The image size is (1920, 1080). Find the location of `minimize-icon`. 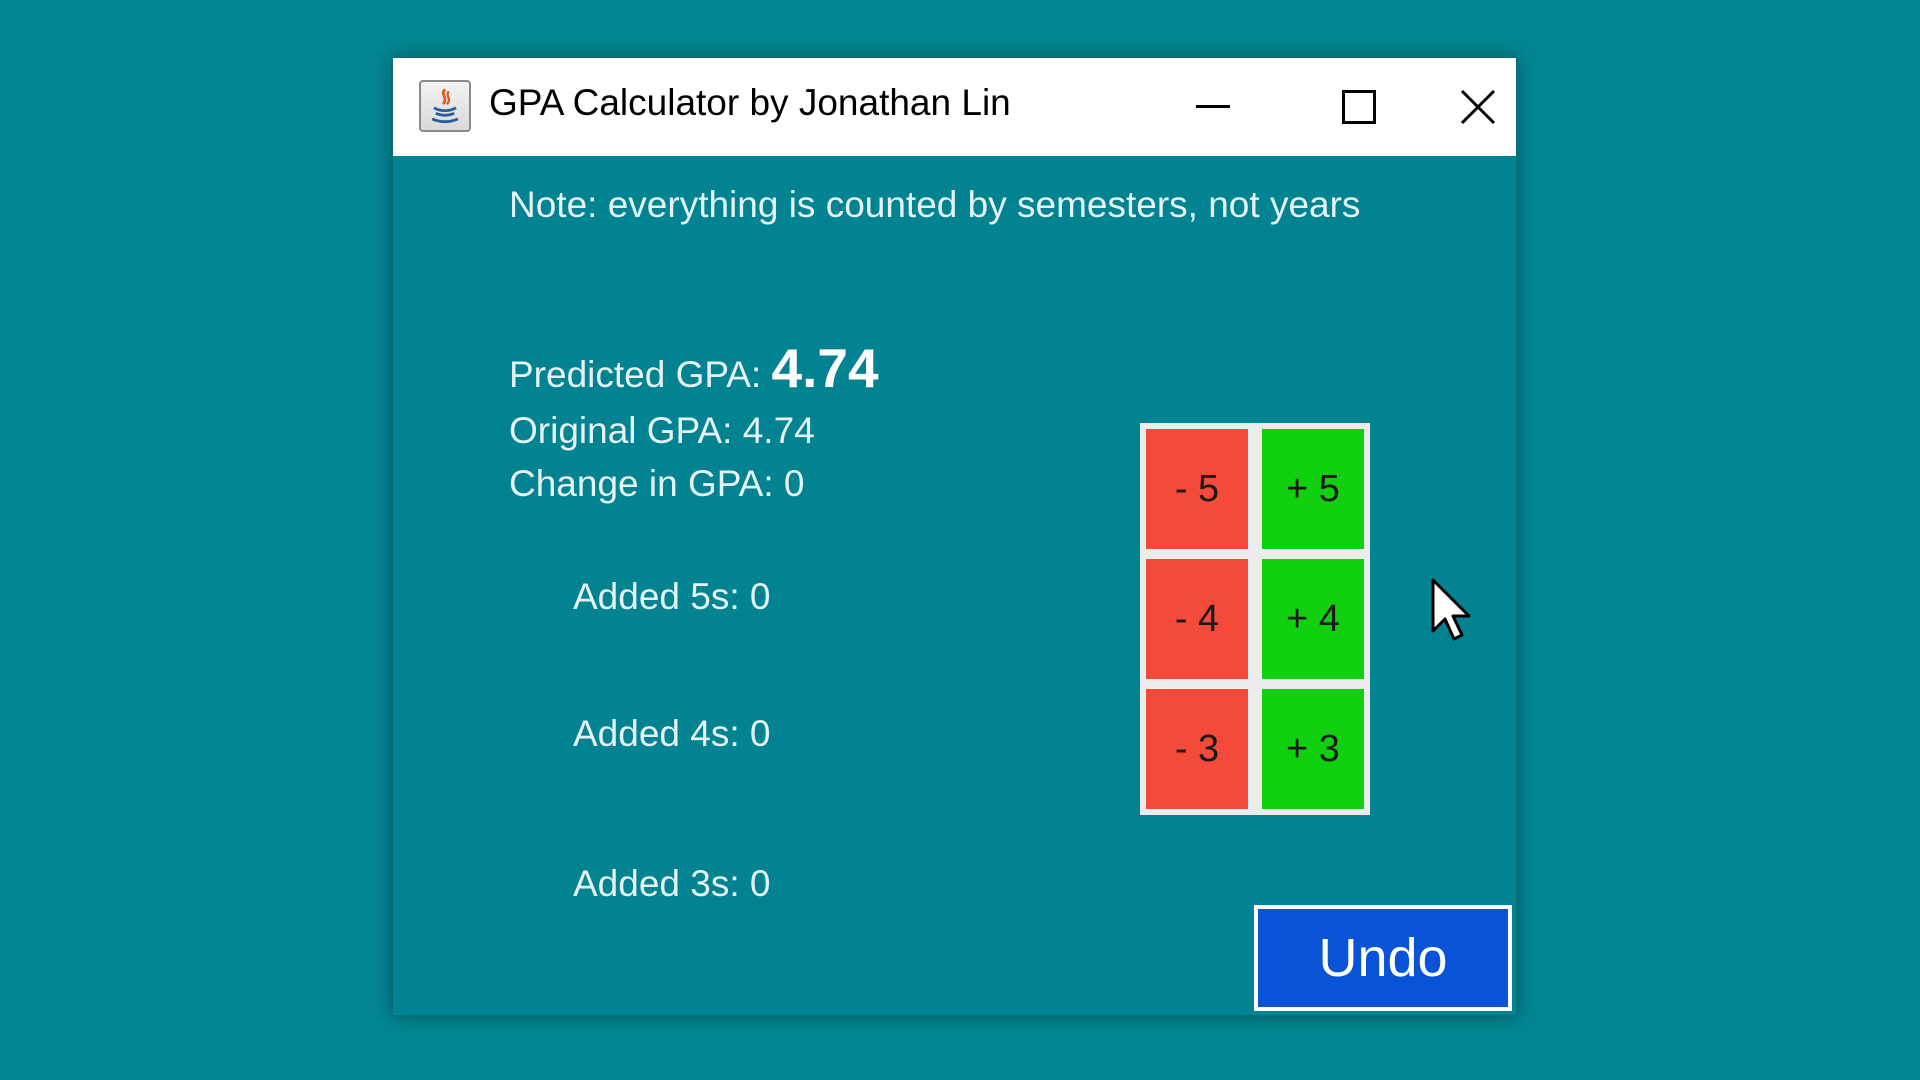

minimize-icon is located at coordinates (1213, 106).